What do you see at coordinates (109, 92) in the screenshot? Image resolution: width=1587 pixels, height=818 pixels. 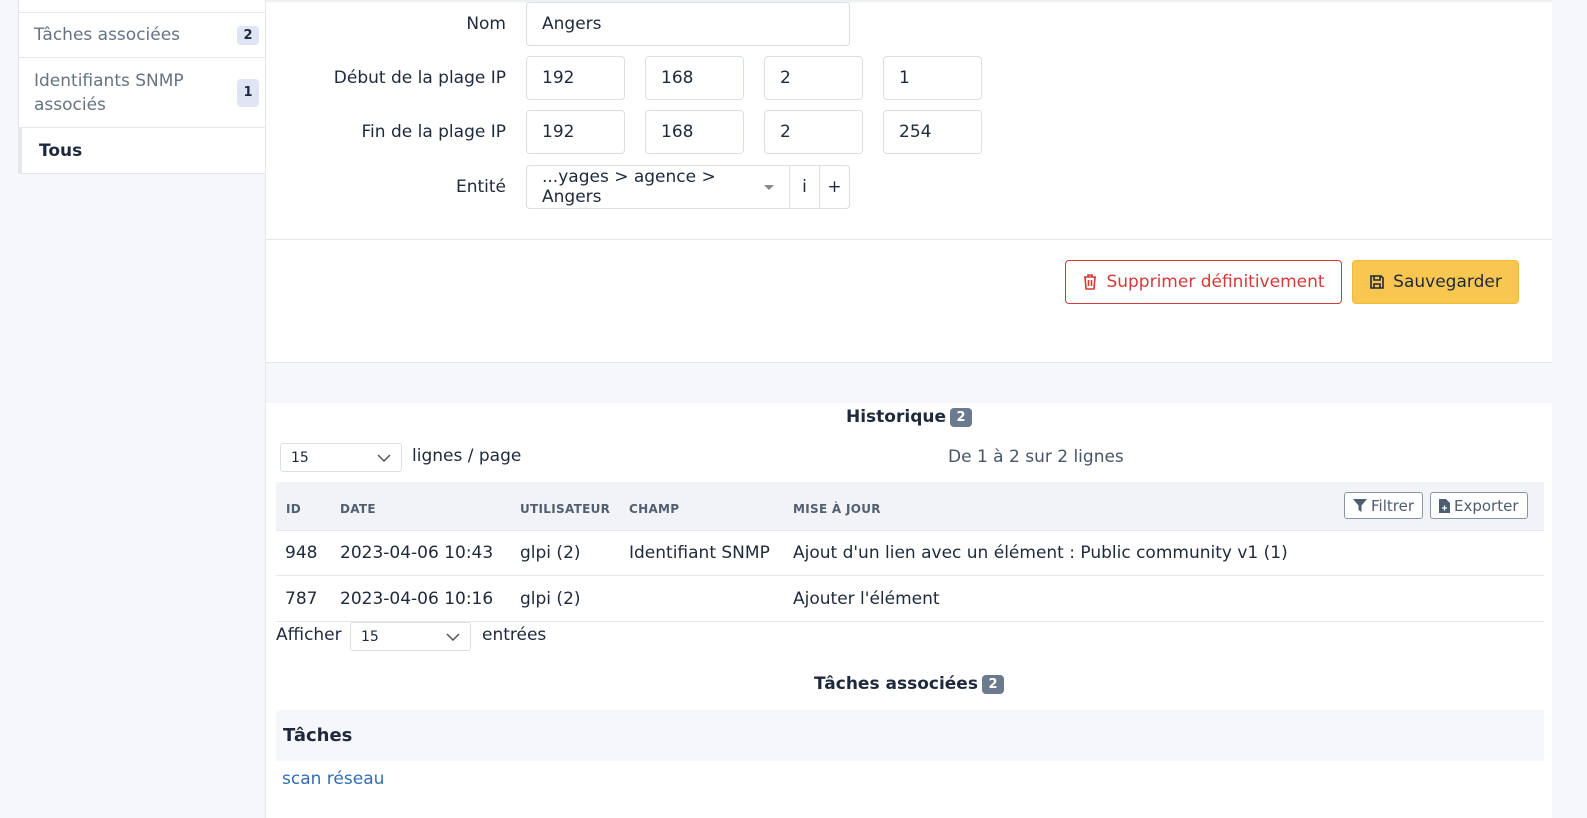 I see `sidebar-item-label: Identifiants SNMP associés` at bounding box center [109, 92].